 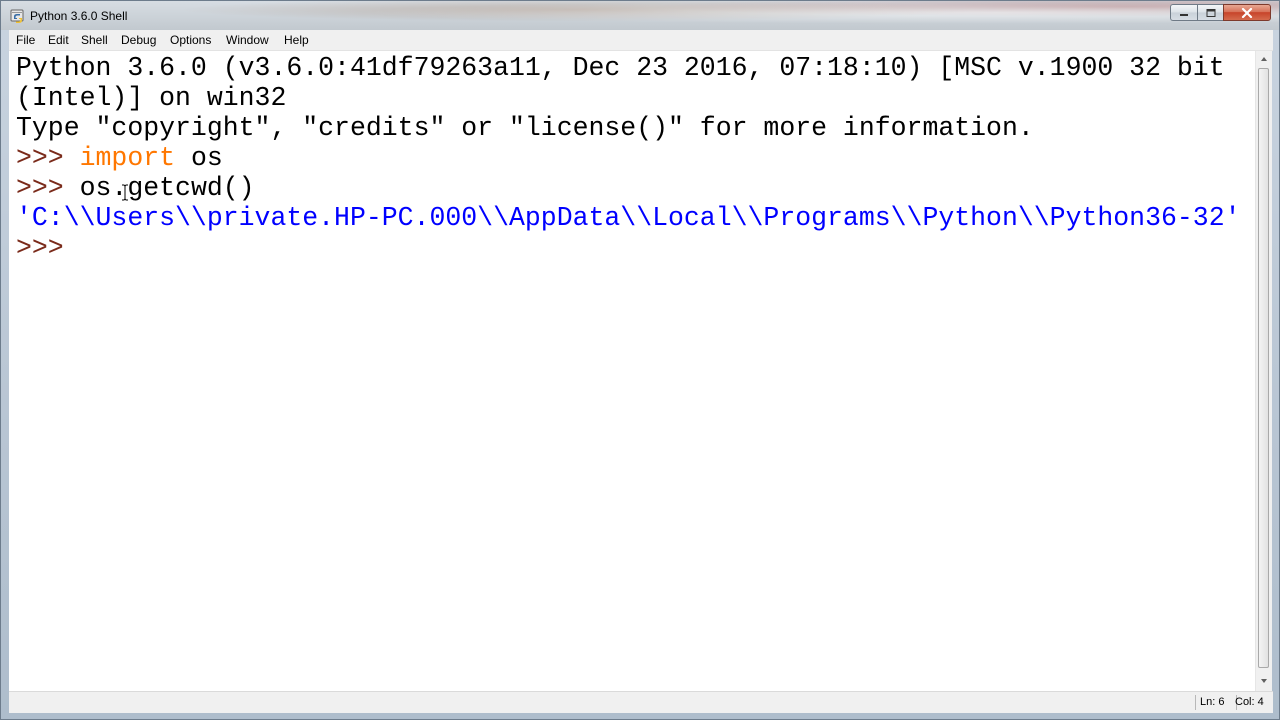 I want to click on shell-input-line: >>> import os, so click(x=119, y=158).